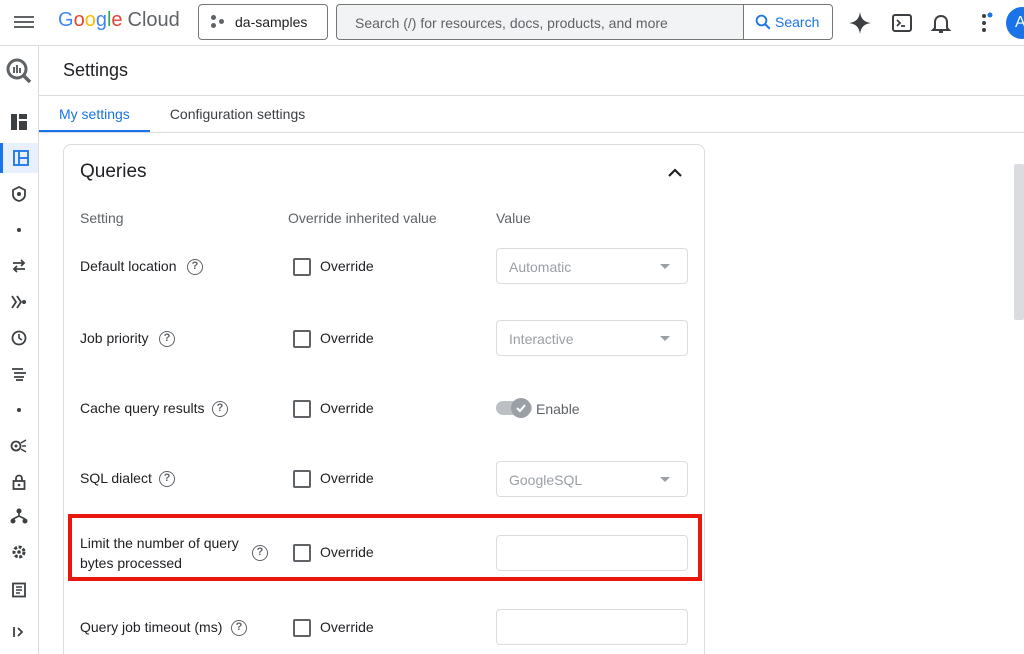 Image resolution: width=1024 pixels, height=654 pixels. What do you see at coordinates (19, 446) in the screenshot?
I see `analytics-hub-icon` at bounding box center [19, 446].